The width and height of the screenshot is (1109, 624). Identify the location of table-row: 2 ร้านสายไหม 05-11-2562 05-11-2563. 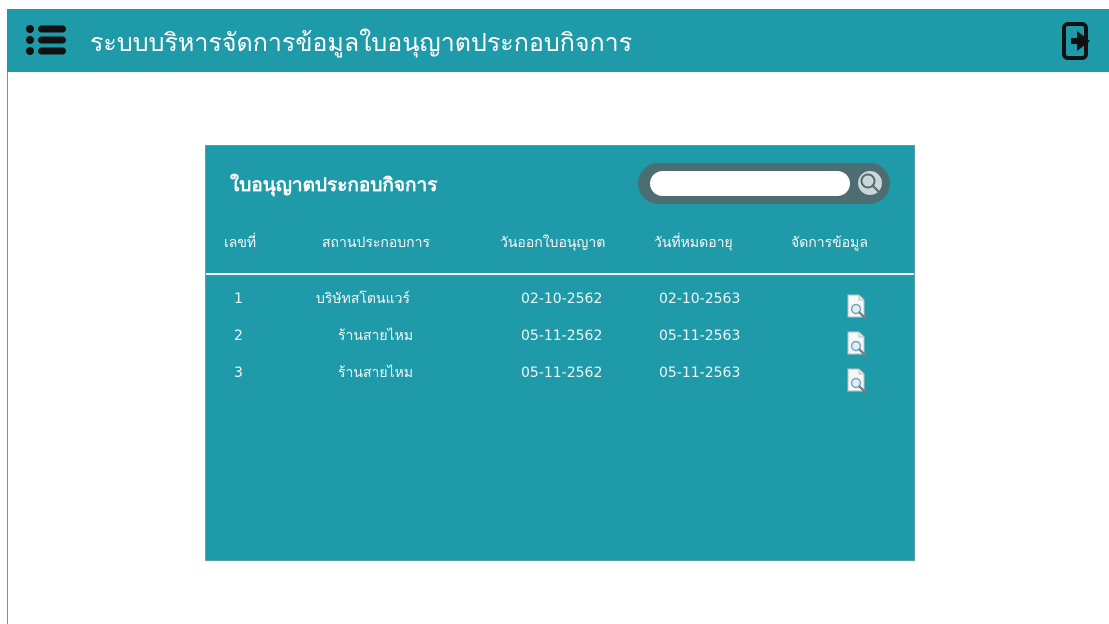
(560, 342).